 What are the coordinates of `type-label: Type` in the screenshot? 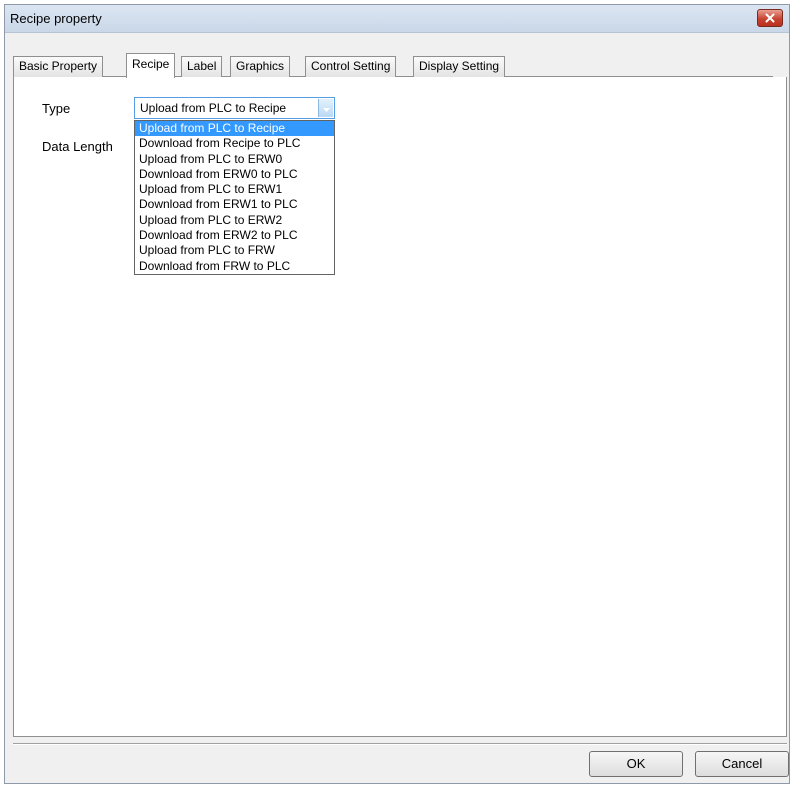 It's located at (56, 108).